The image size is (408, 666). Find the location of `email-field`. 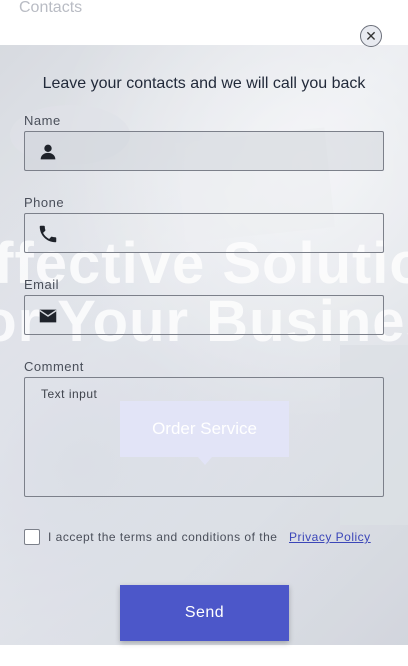

email-field is located at coordinates (204, 315).